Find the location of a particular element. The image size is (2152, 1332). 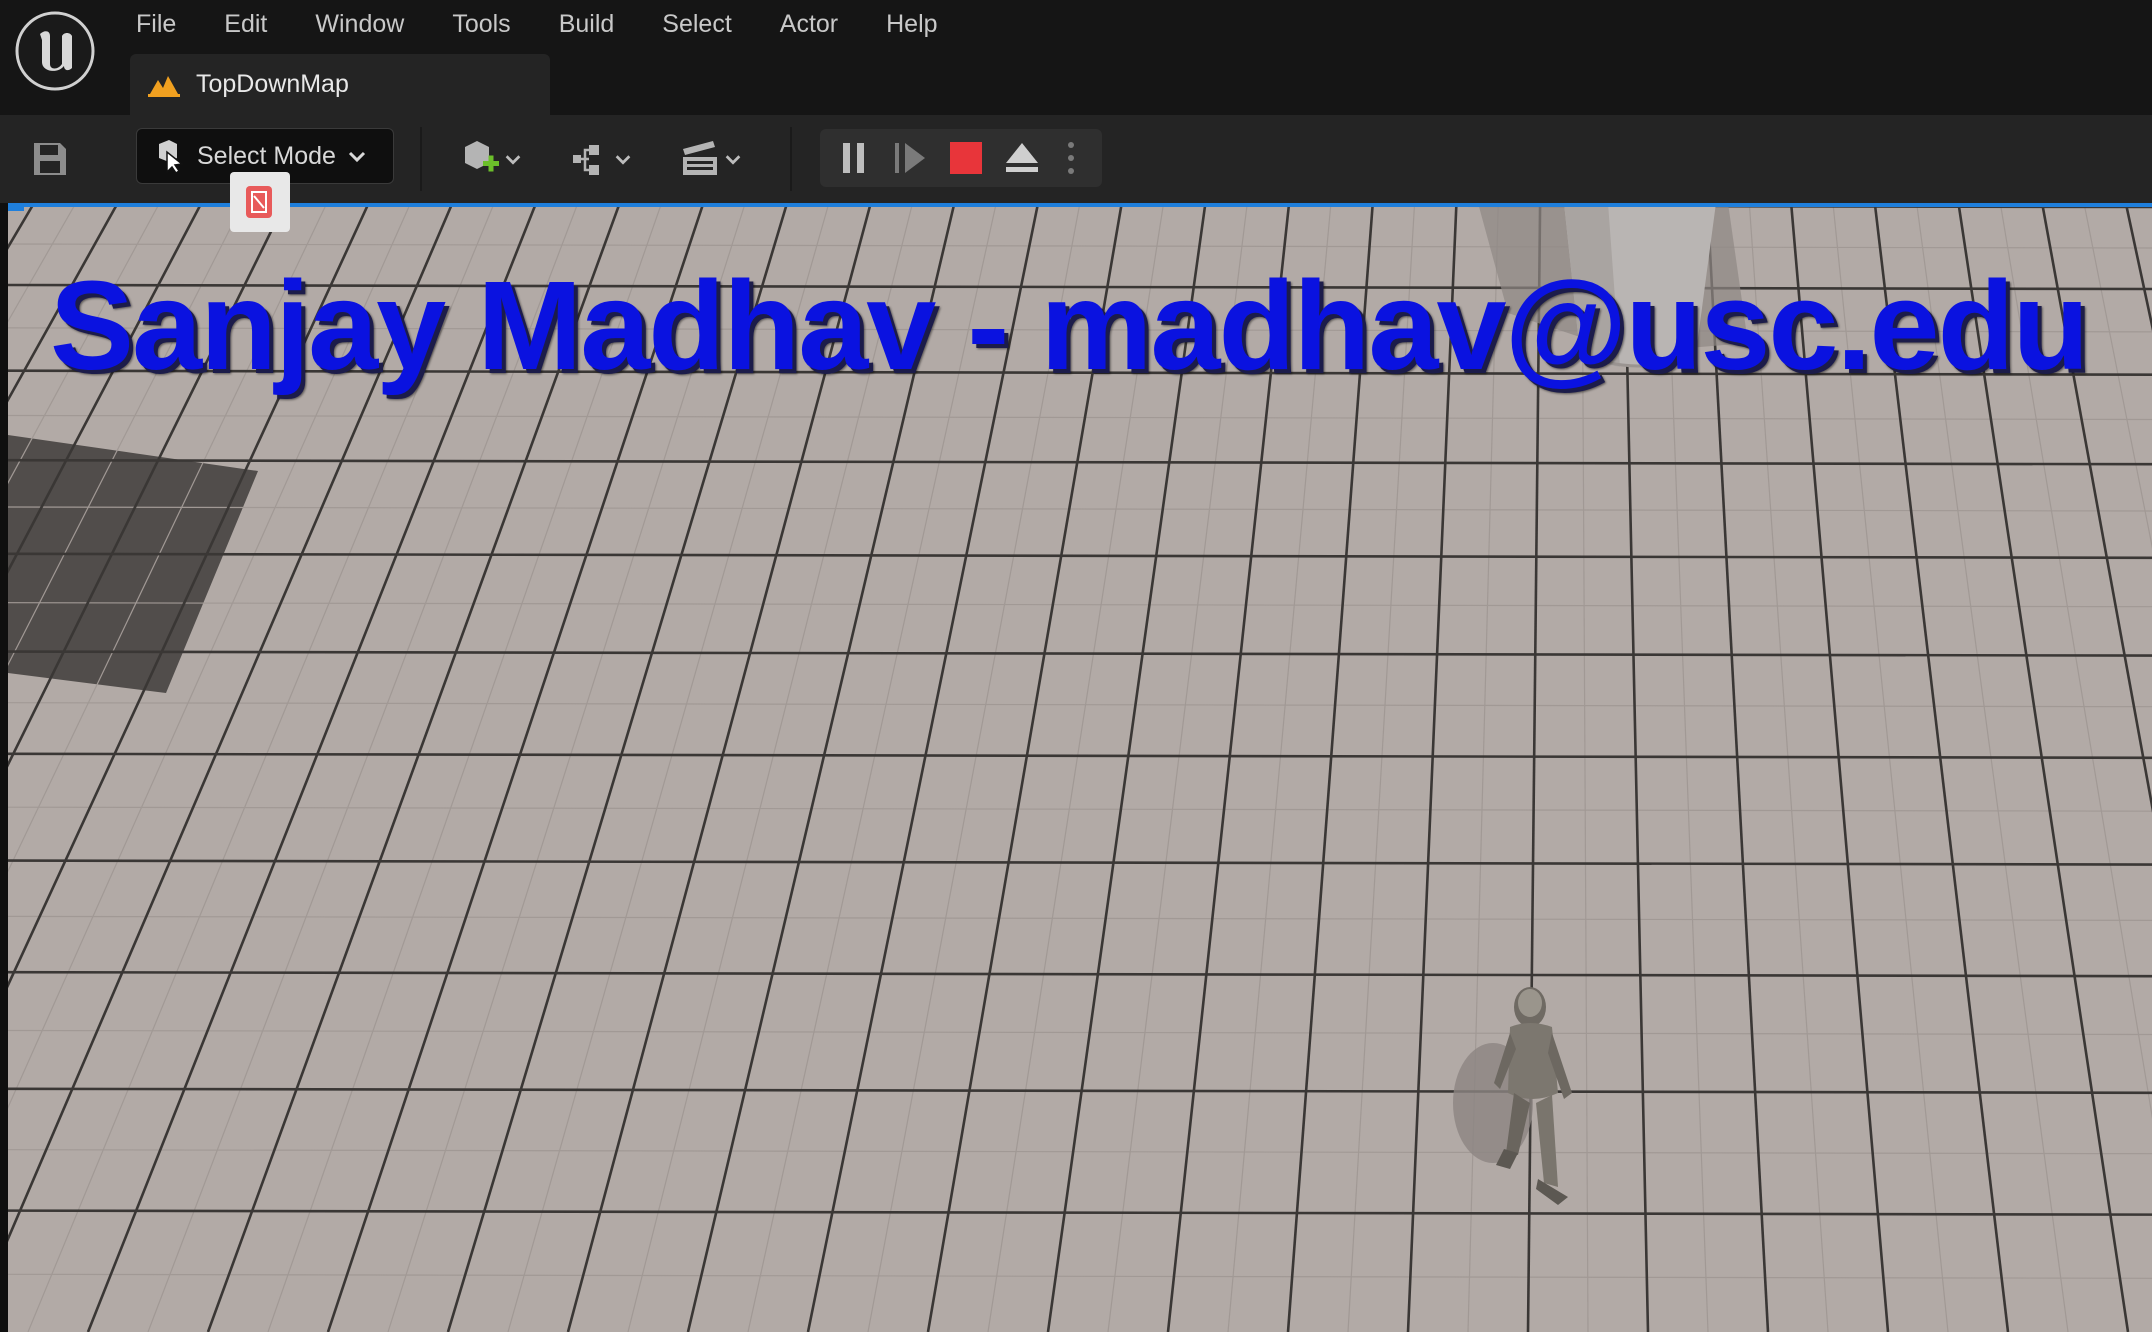

stop-icon is located at coordinates (966, 158).